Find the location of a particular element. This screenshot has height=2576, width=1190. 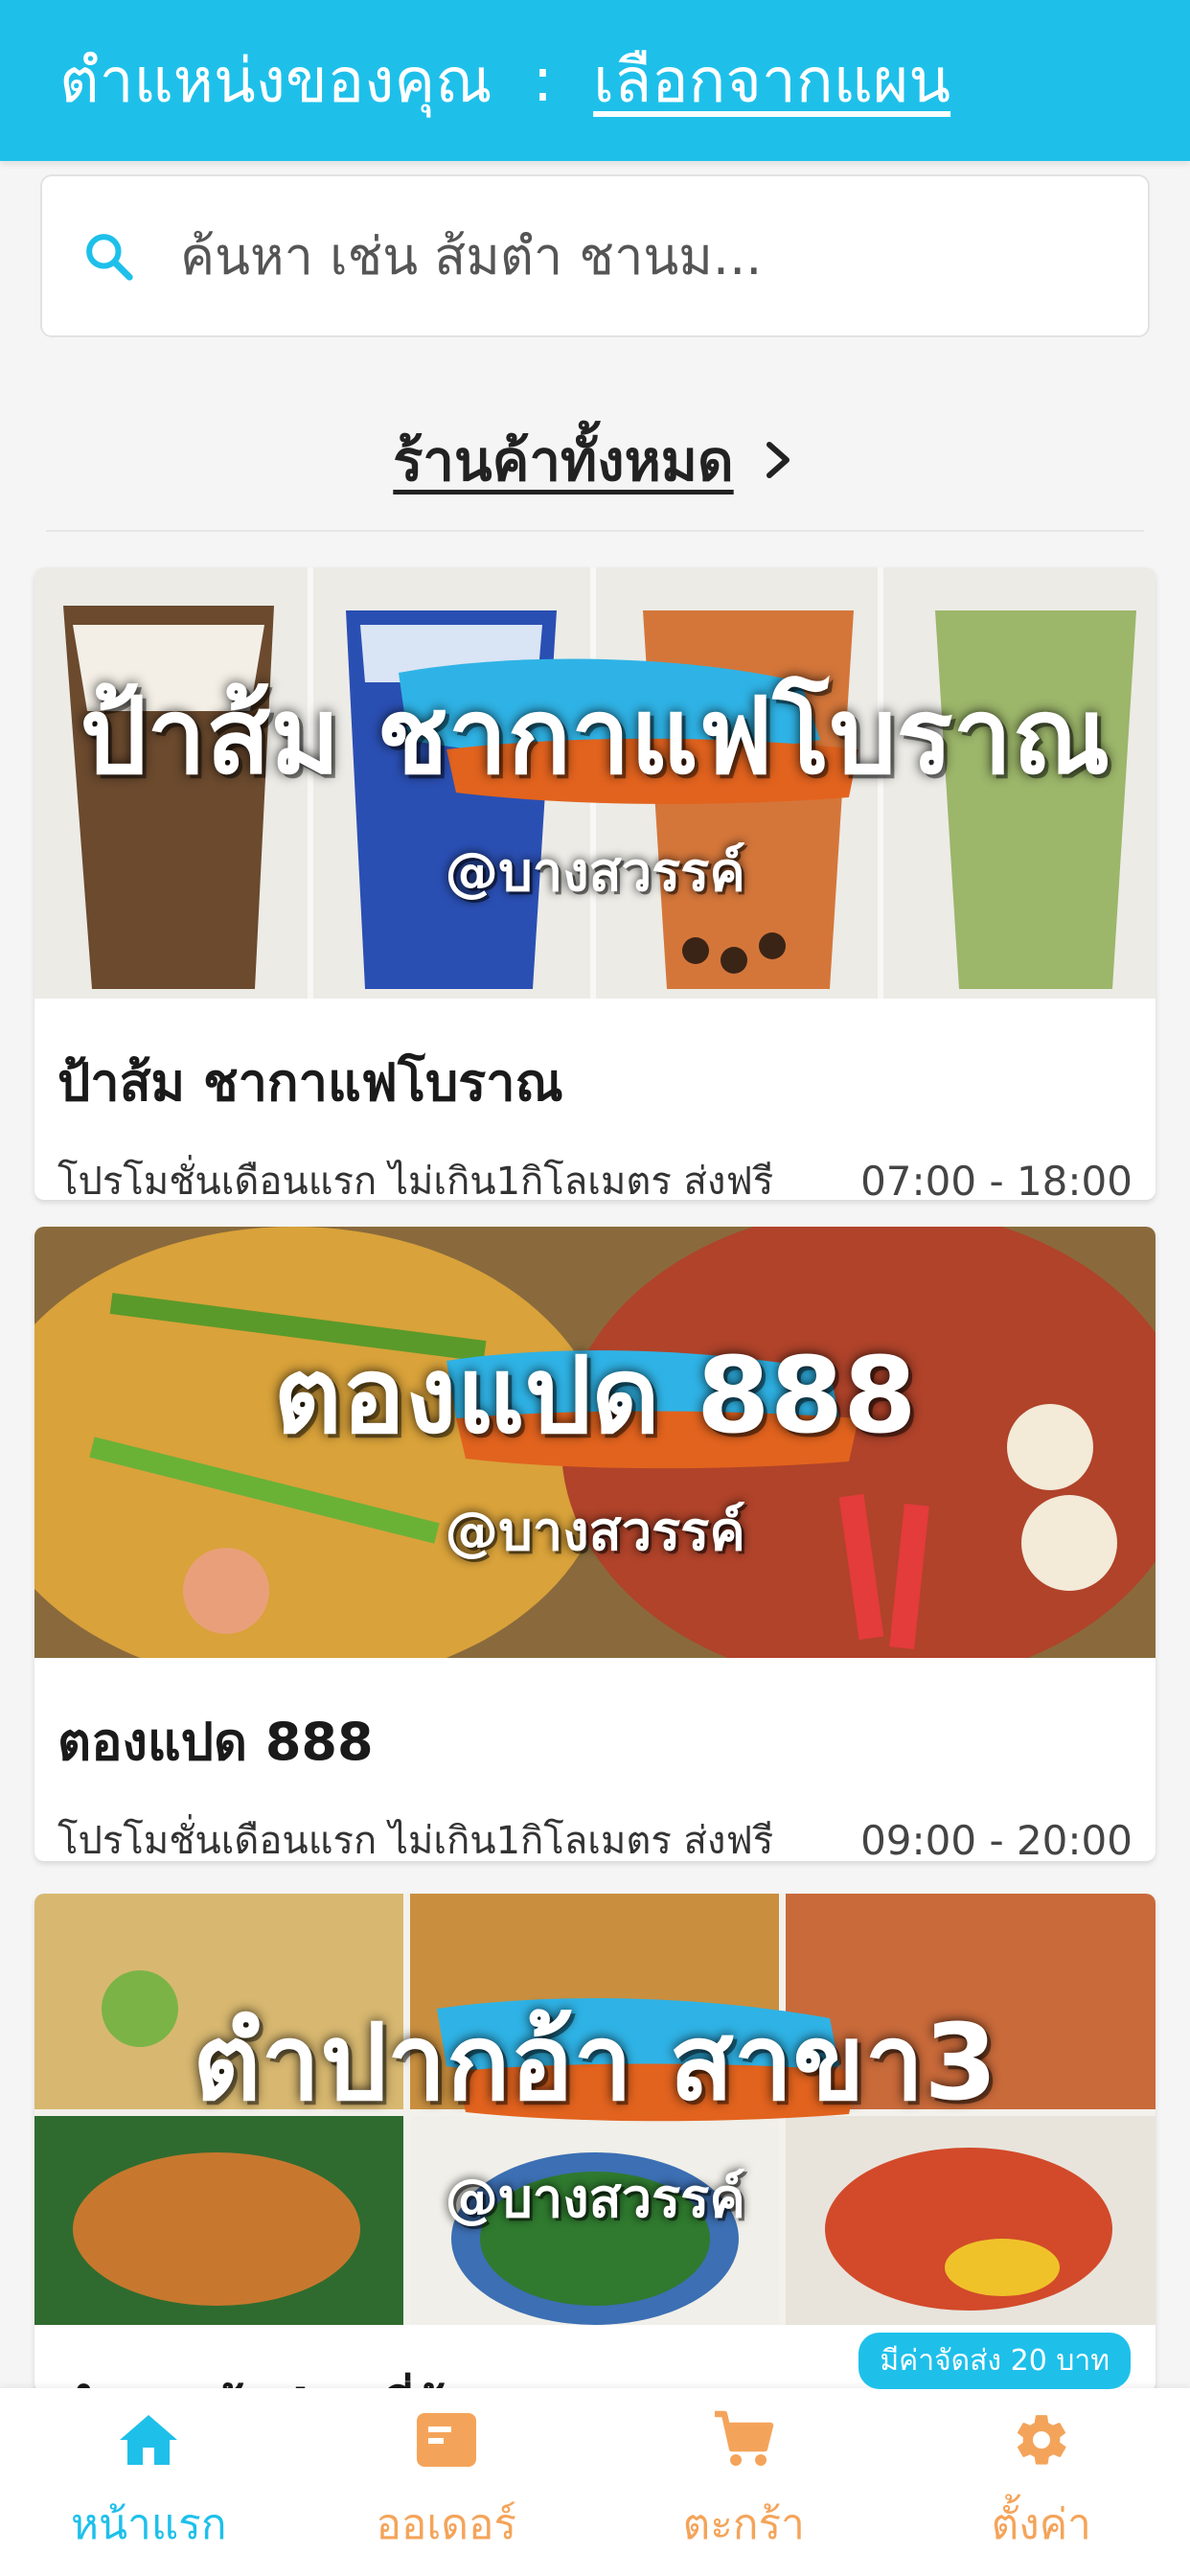

home-icon is located at coordinates (148, 2439).